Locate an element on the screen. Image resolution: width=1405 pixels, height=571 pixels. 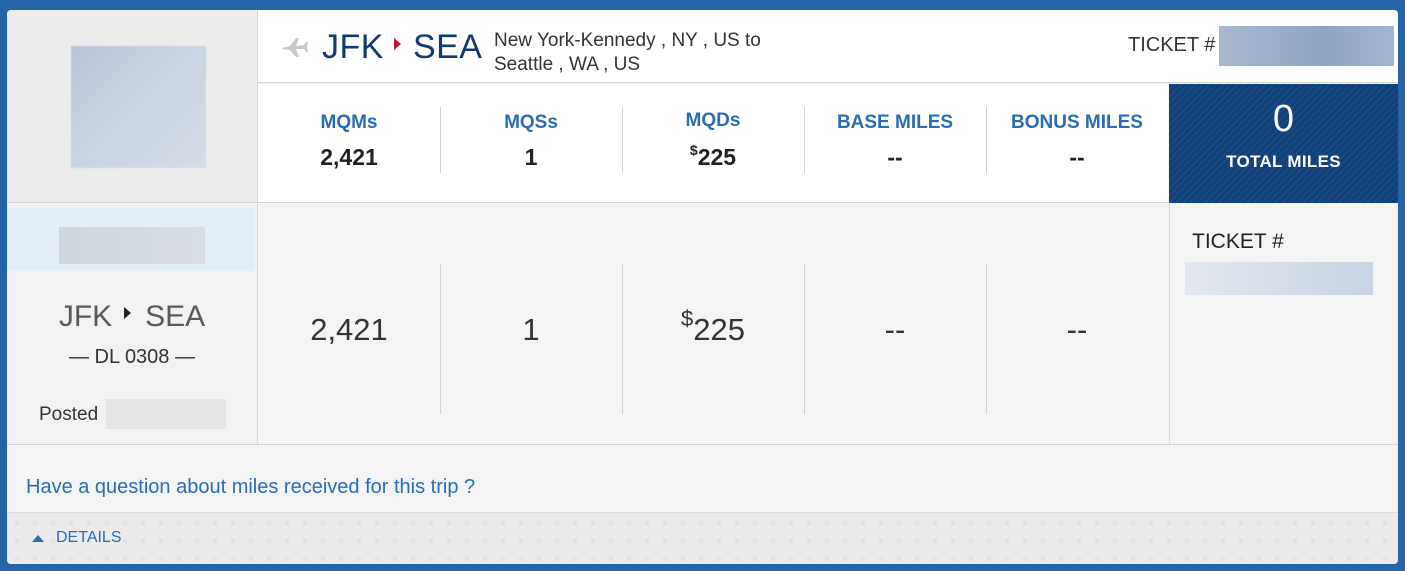
segment-destination: SEA is located at coordinates (175, 316).